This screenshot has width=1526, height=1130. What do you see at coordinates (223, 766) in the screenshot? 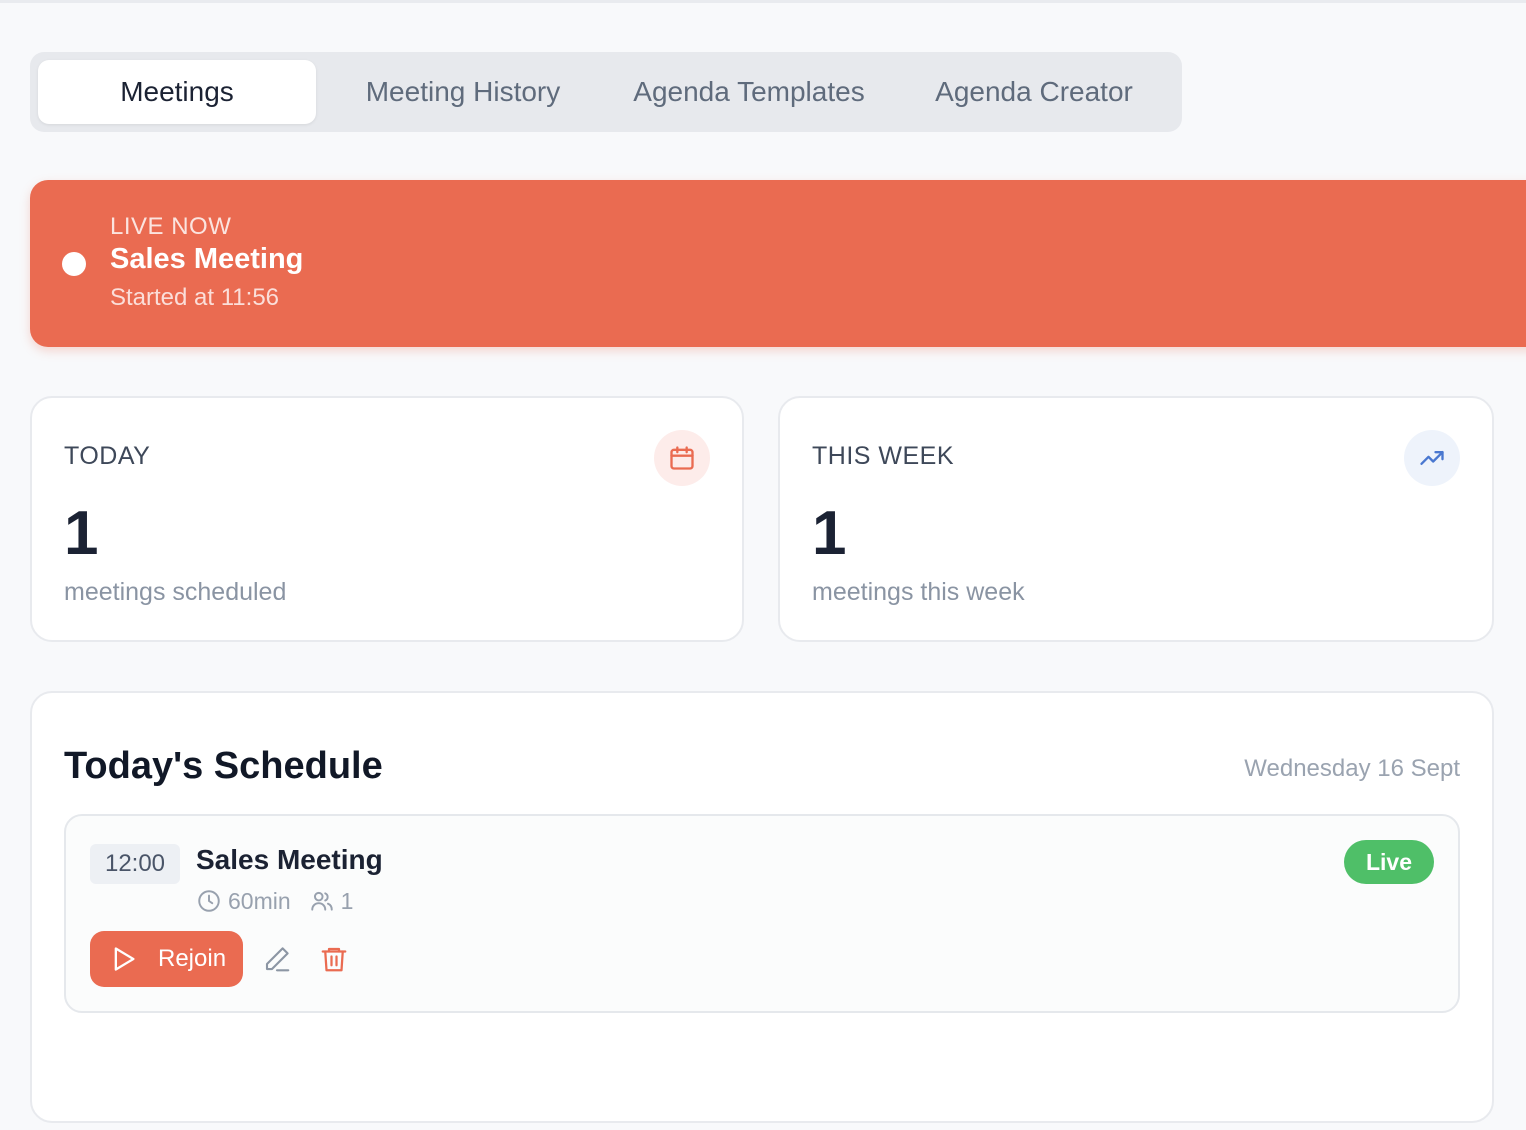
I see `schedule-title: Today's Schedule` at bounding box center [223, 766].